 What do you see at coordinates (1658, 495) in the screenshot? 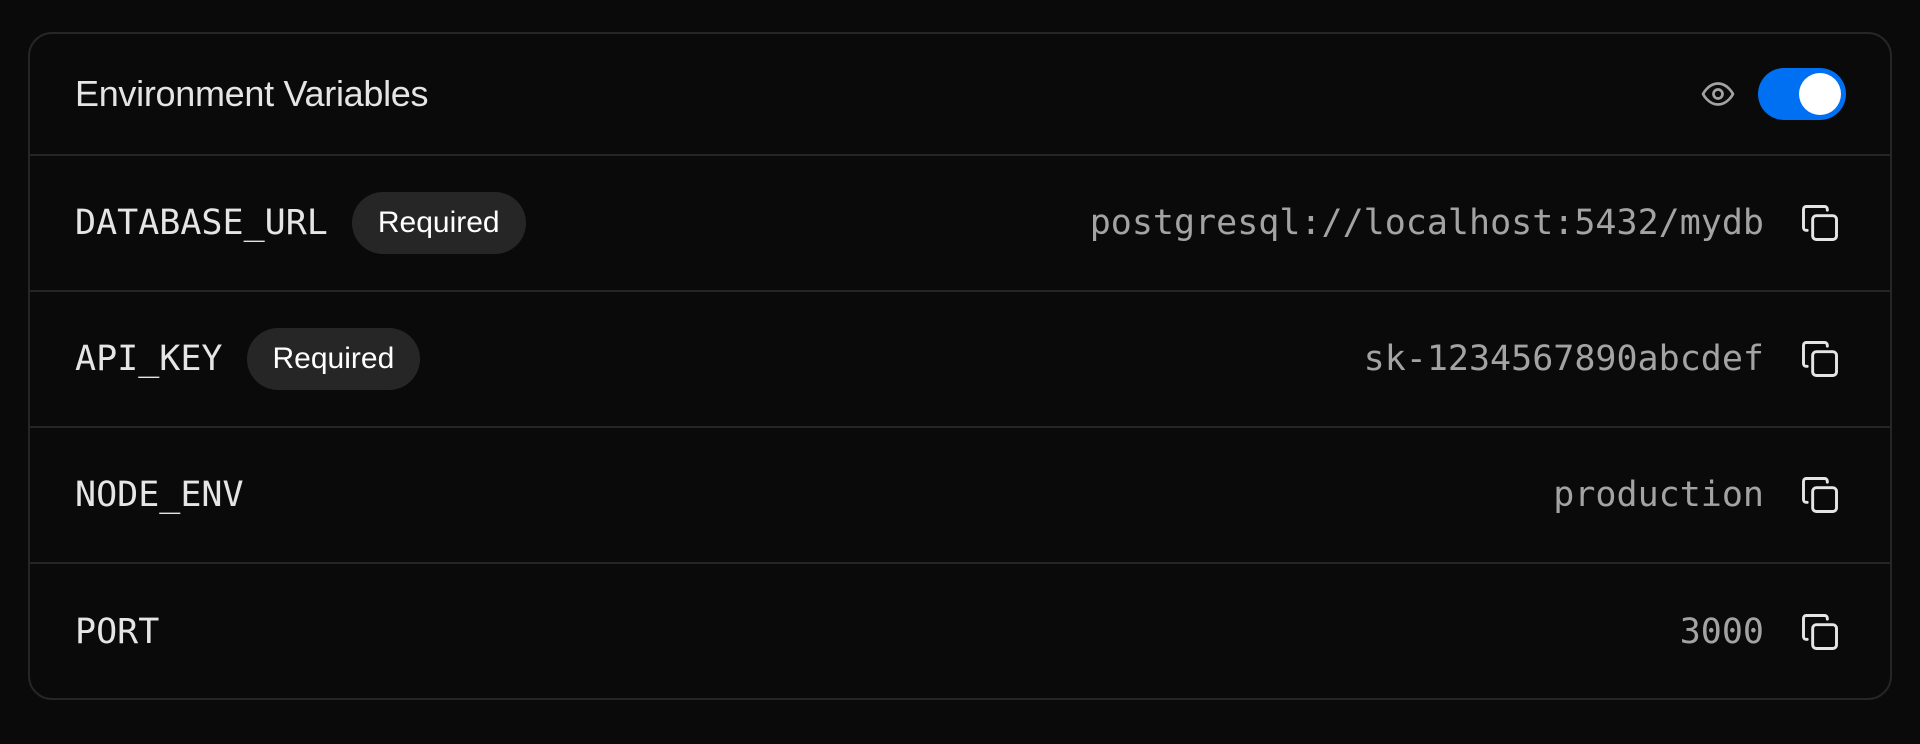
I see `env-var-value: production` at bounding box center [1658, 495].